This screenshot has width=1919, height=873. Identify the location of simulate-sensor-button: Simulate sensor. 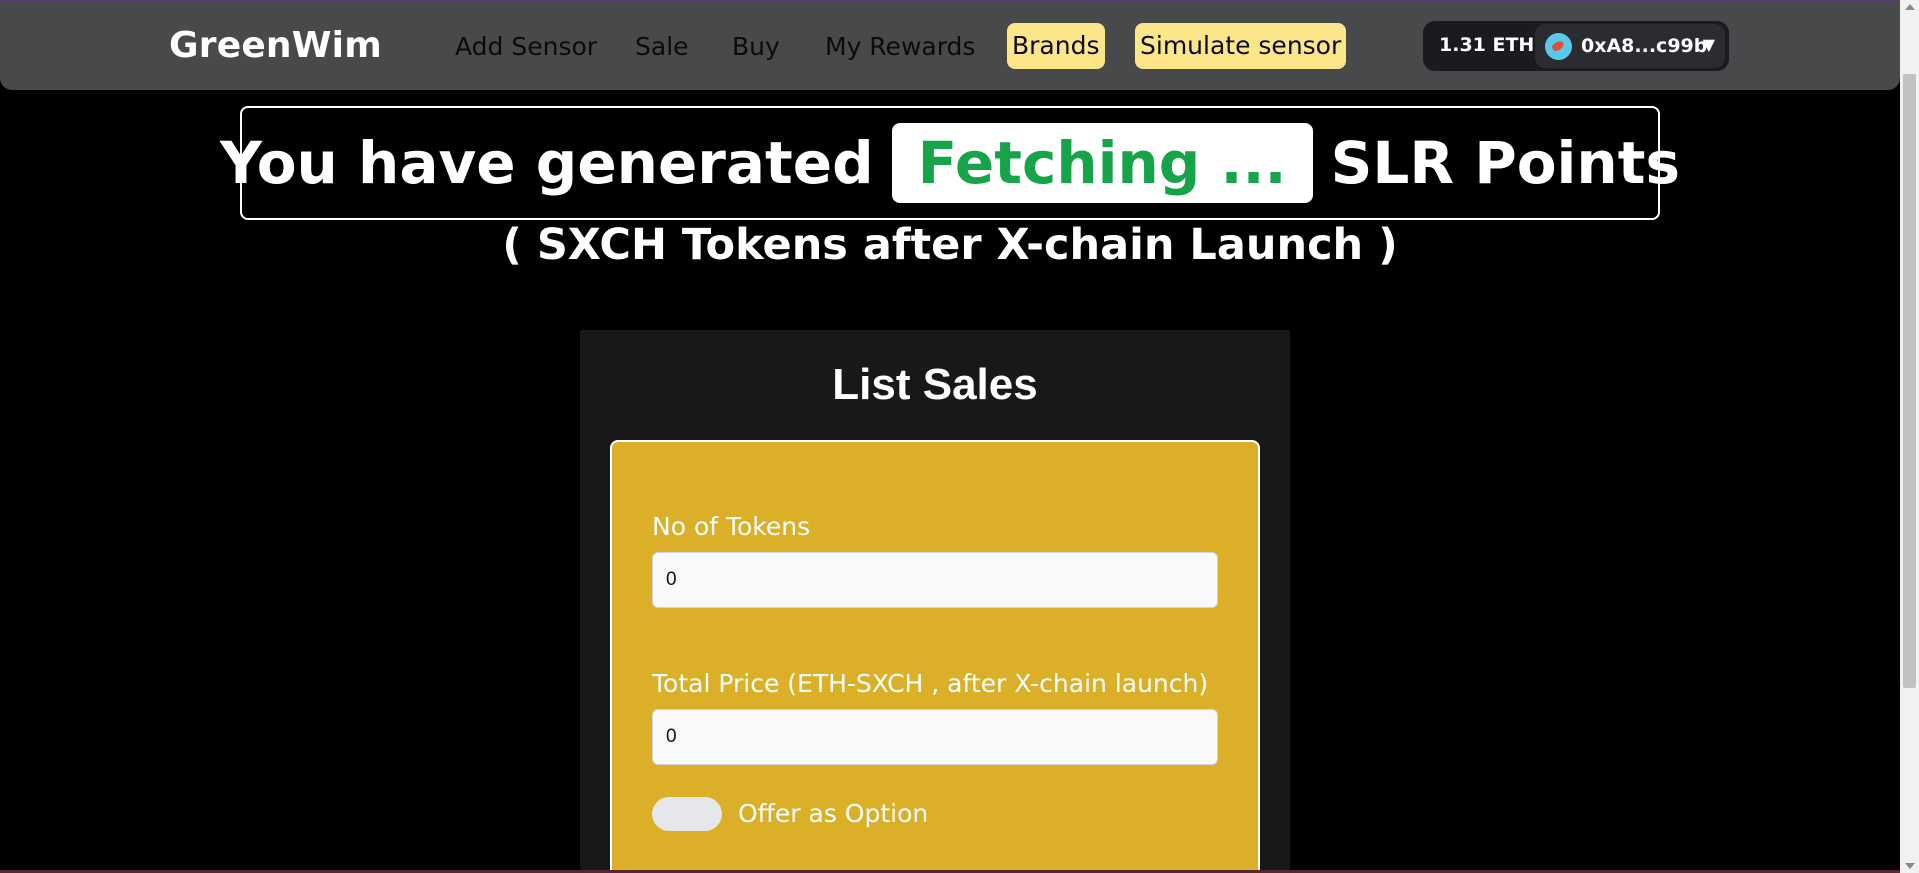
(1241, 46).